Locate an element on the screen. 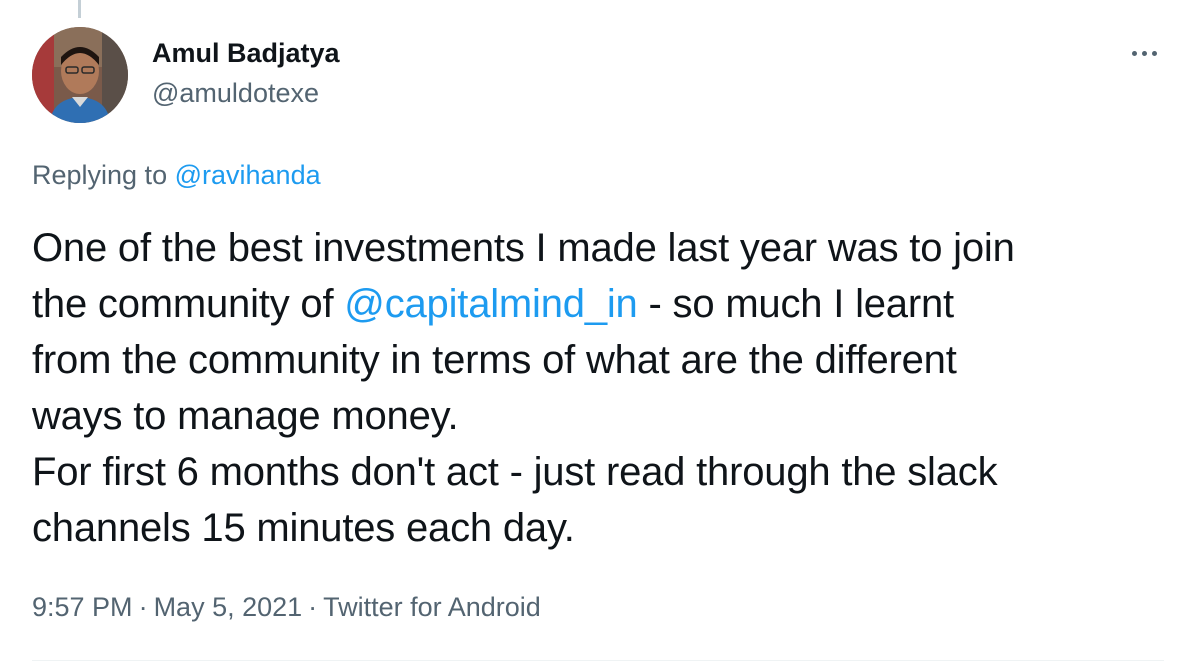  user-avatar-photo-icon is located at coordinates (80, 75).